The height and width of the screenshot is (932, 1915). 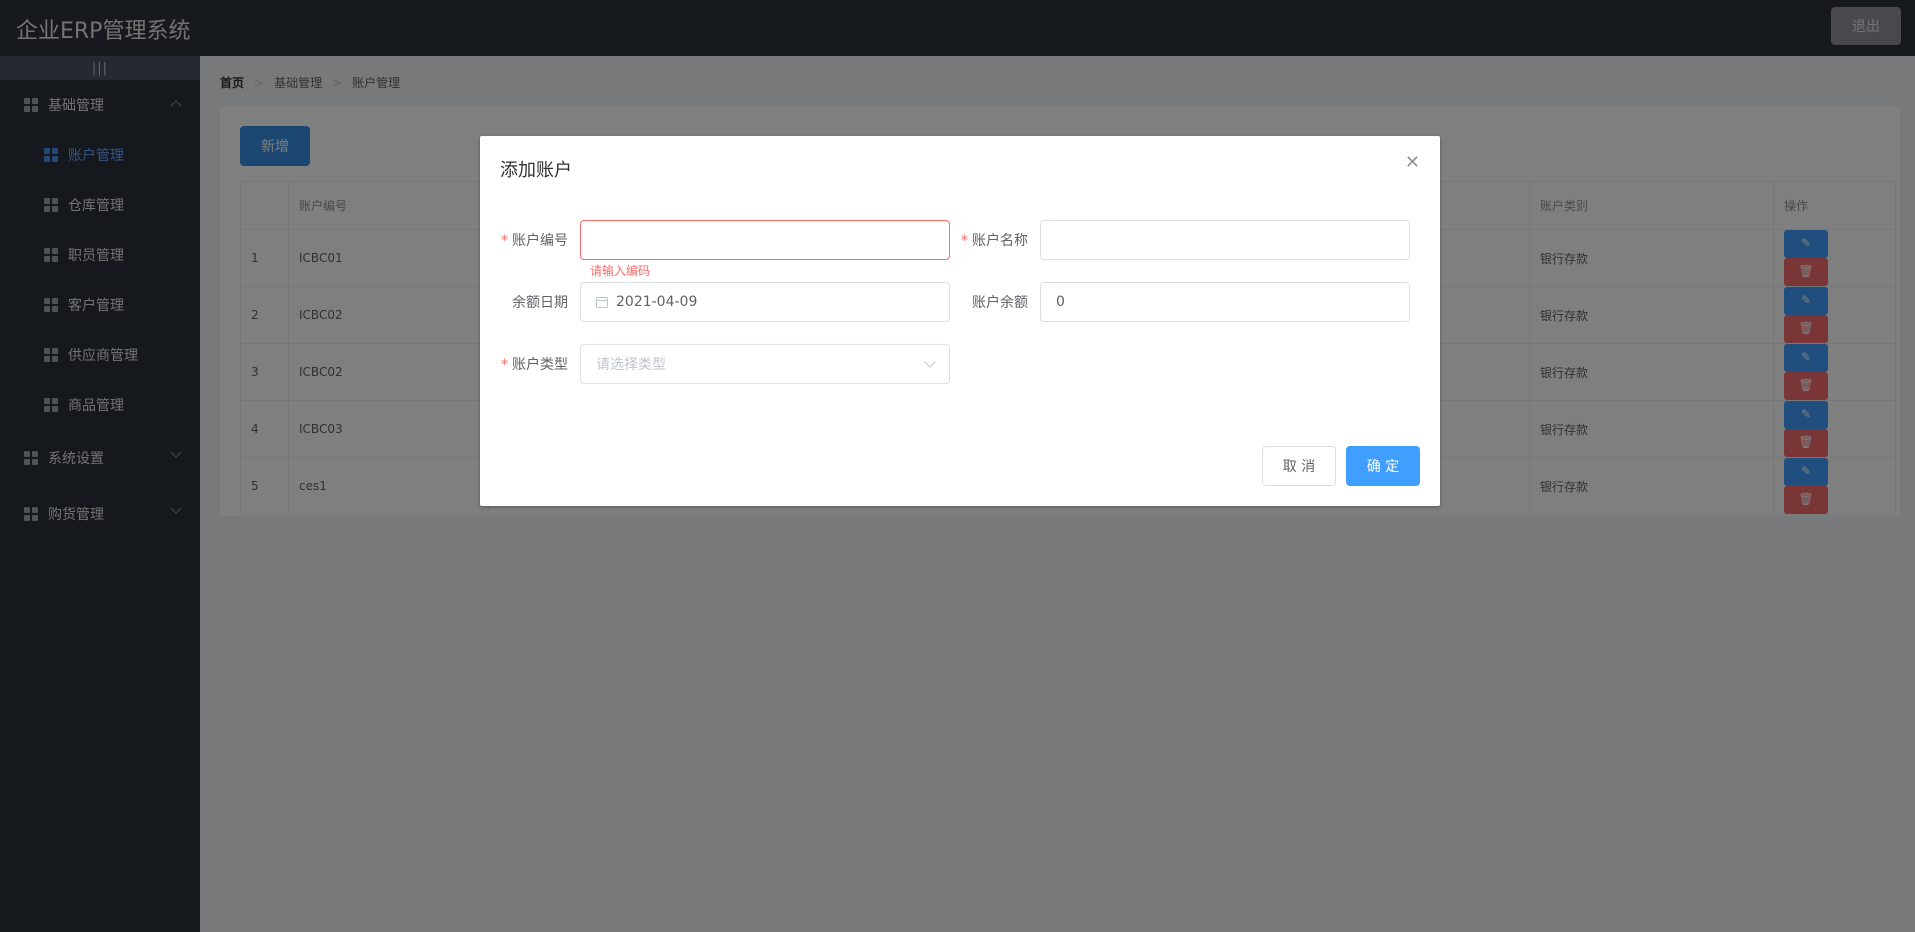 I want to click on form-row-balance: 账户余额 0, so click(x=1185, y=302).